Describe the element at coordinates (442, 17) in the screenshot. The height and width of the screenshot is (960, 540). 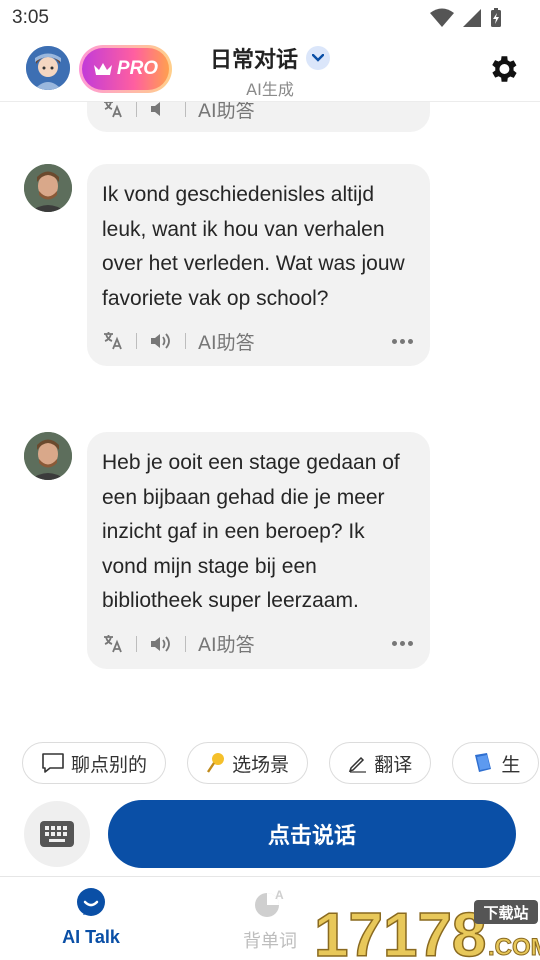
I see `wifi-icon` at that location.